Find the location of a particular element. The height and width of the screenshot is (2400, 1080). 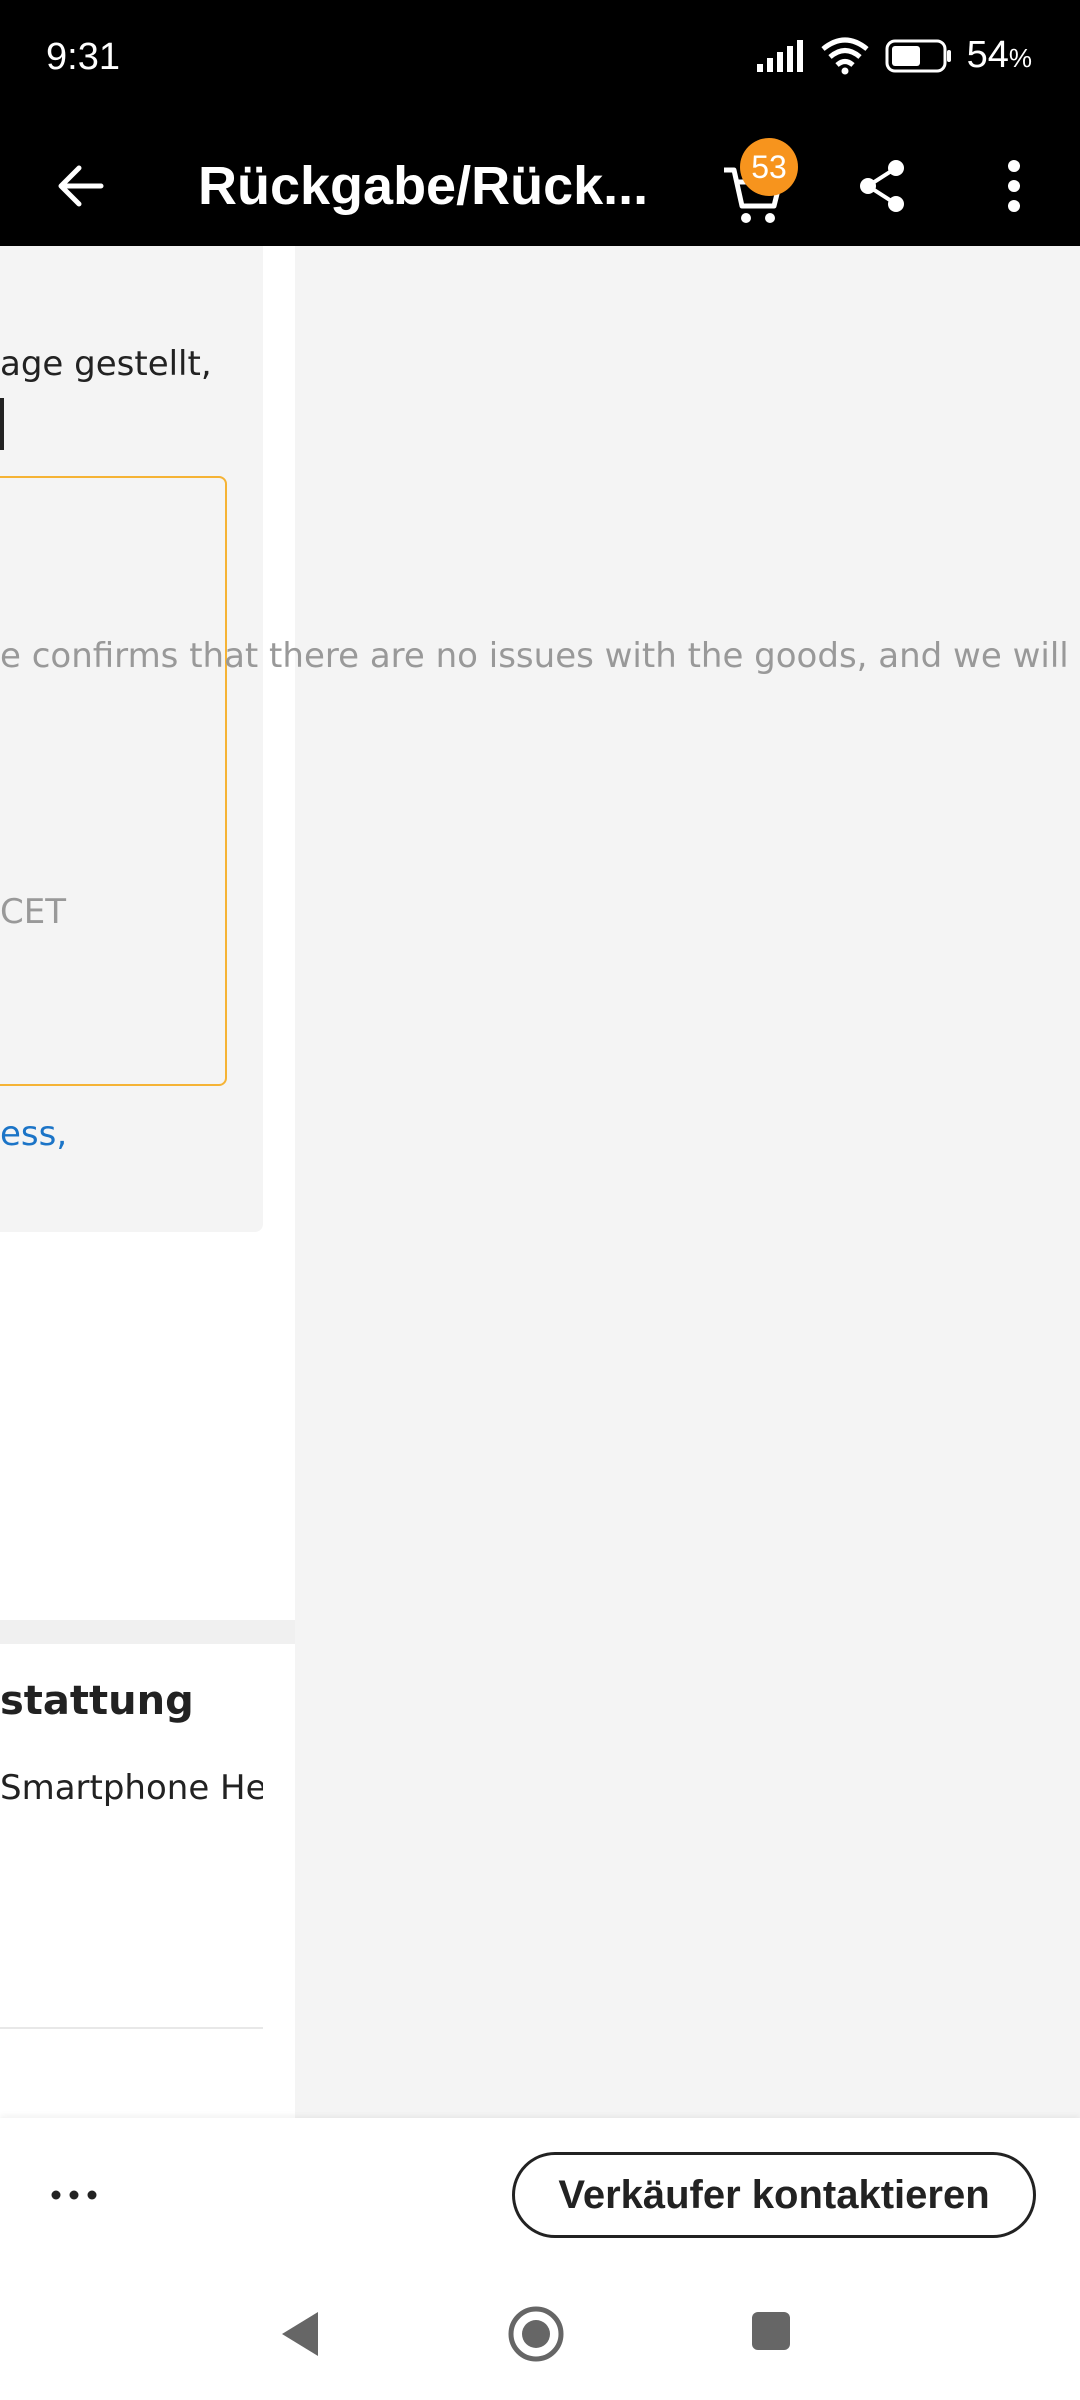

more-vertical-icon is located at coordinates (1014, 186).